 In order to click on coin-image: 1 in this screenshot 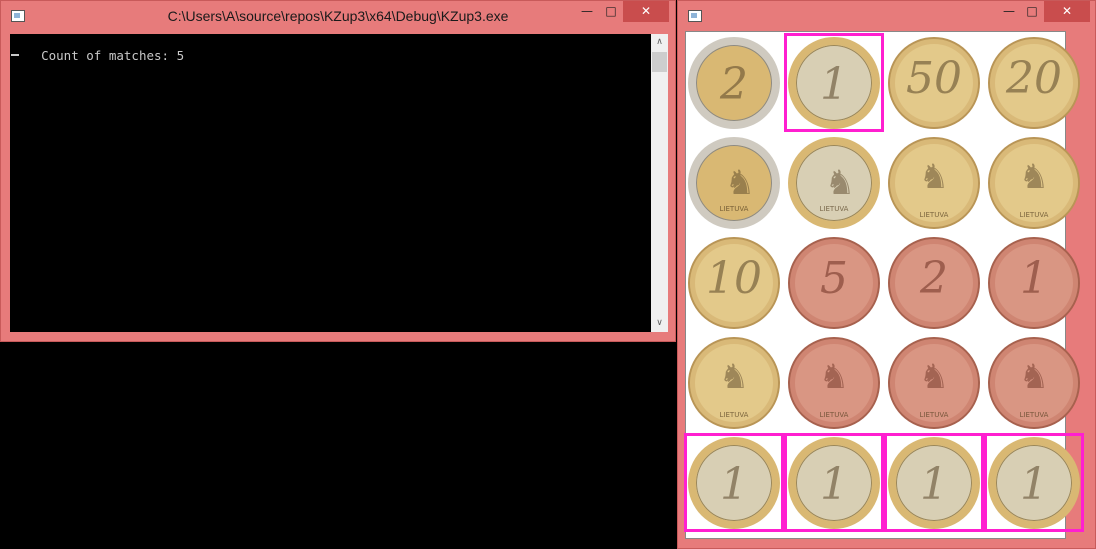, I will do `click(1034, 283)`.